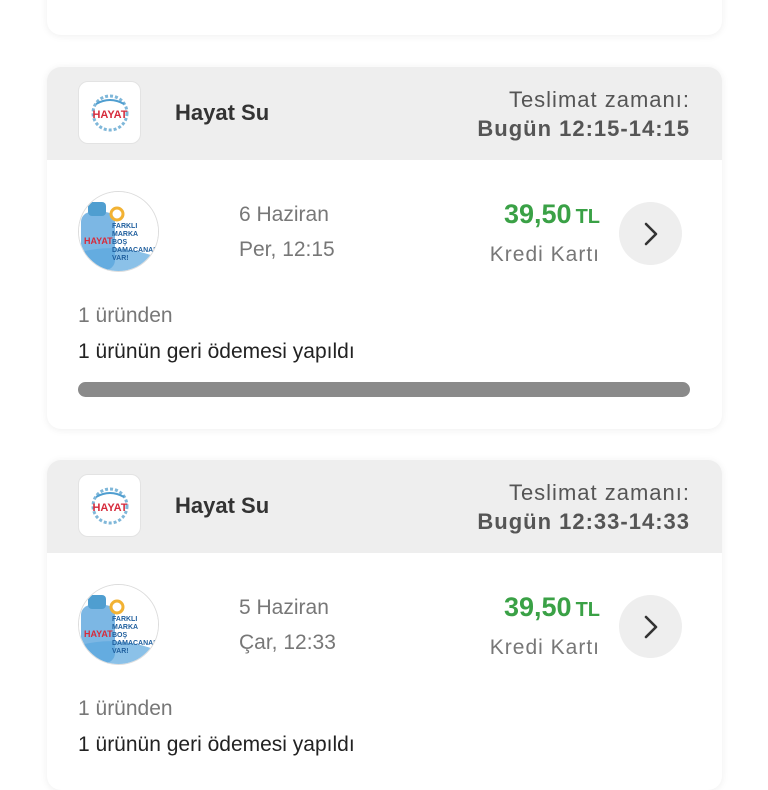  I want to click on order-progress-bar, so click(384, 389).